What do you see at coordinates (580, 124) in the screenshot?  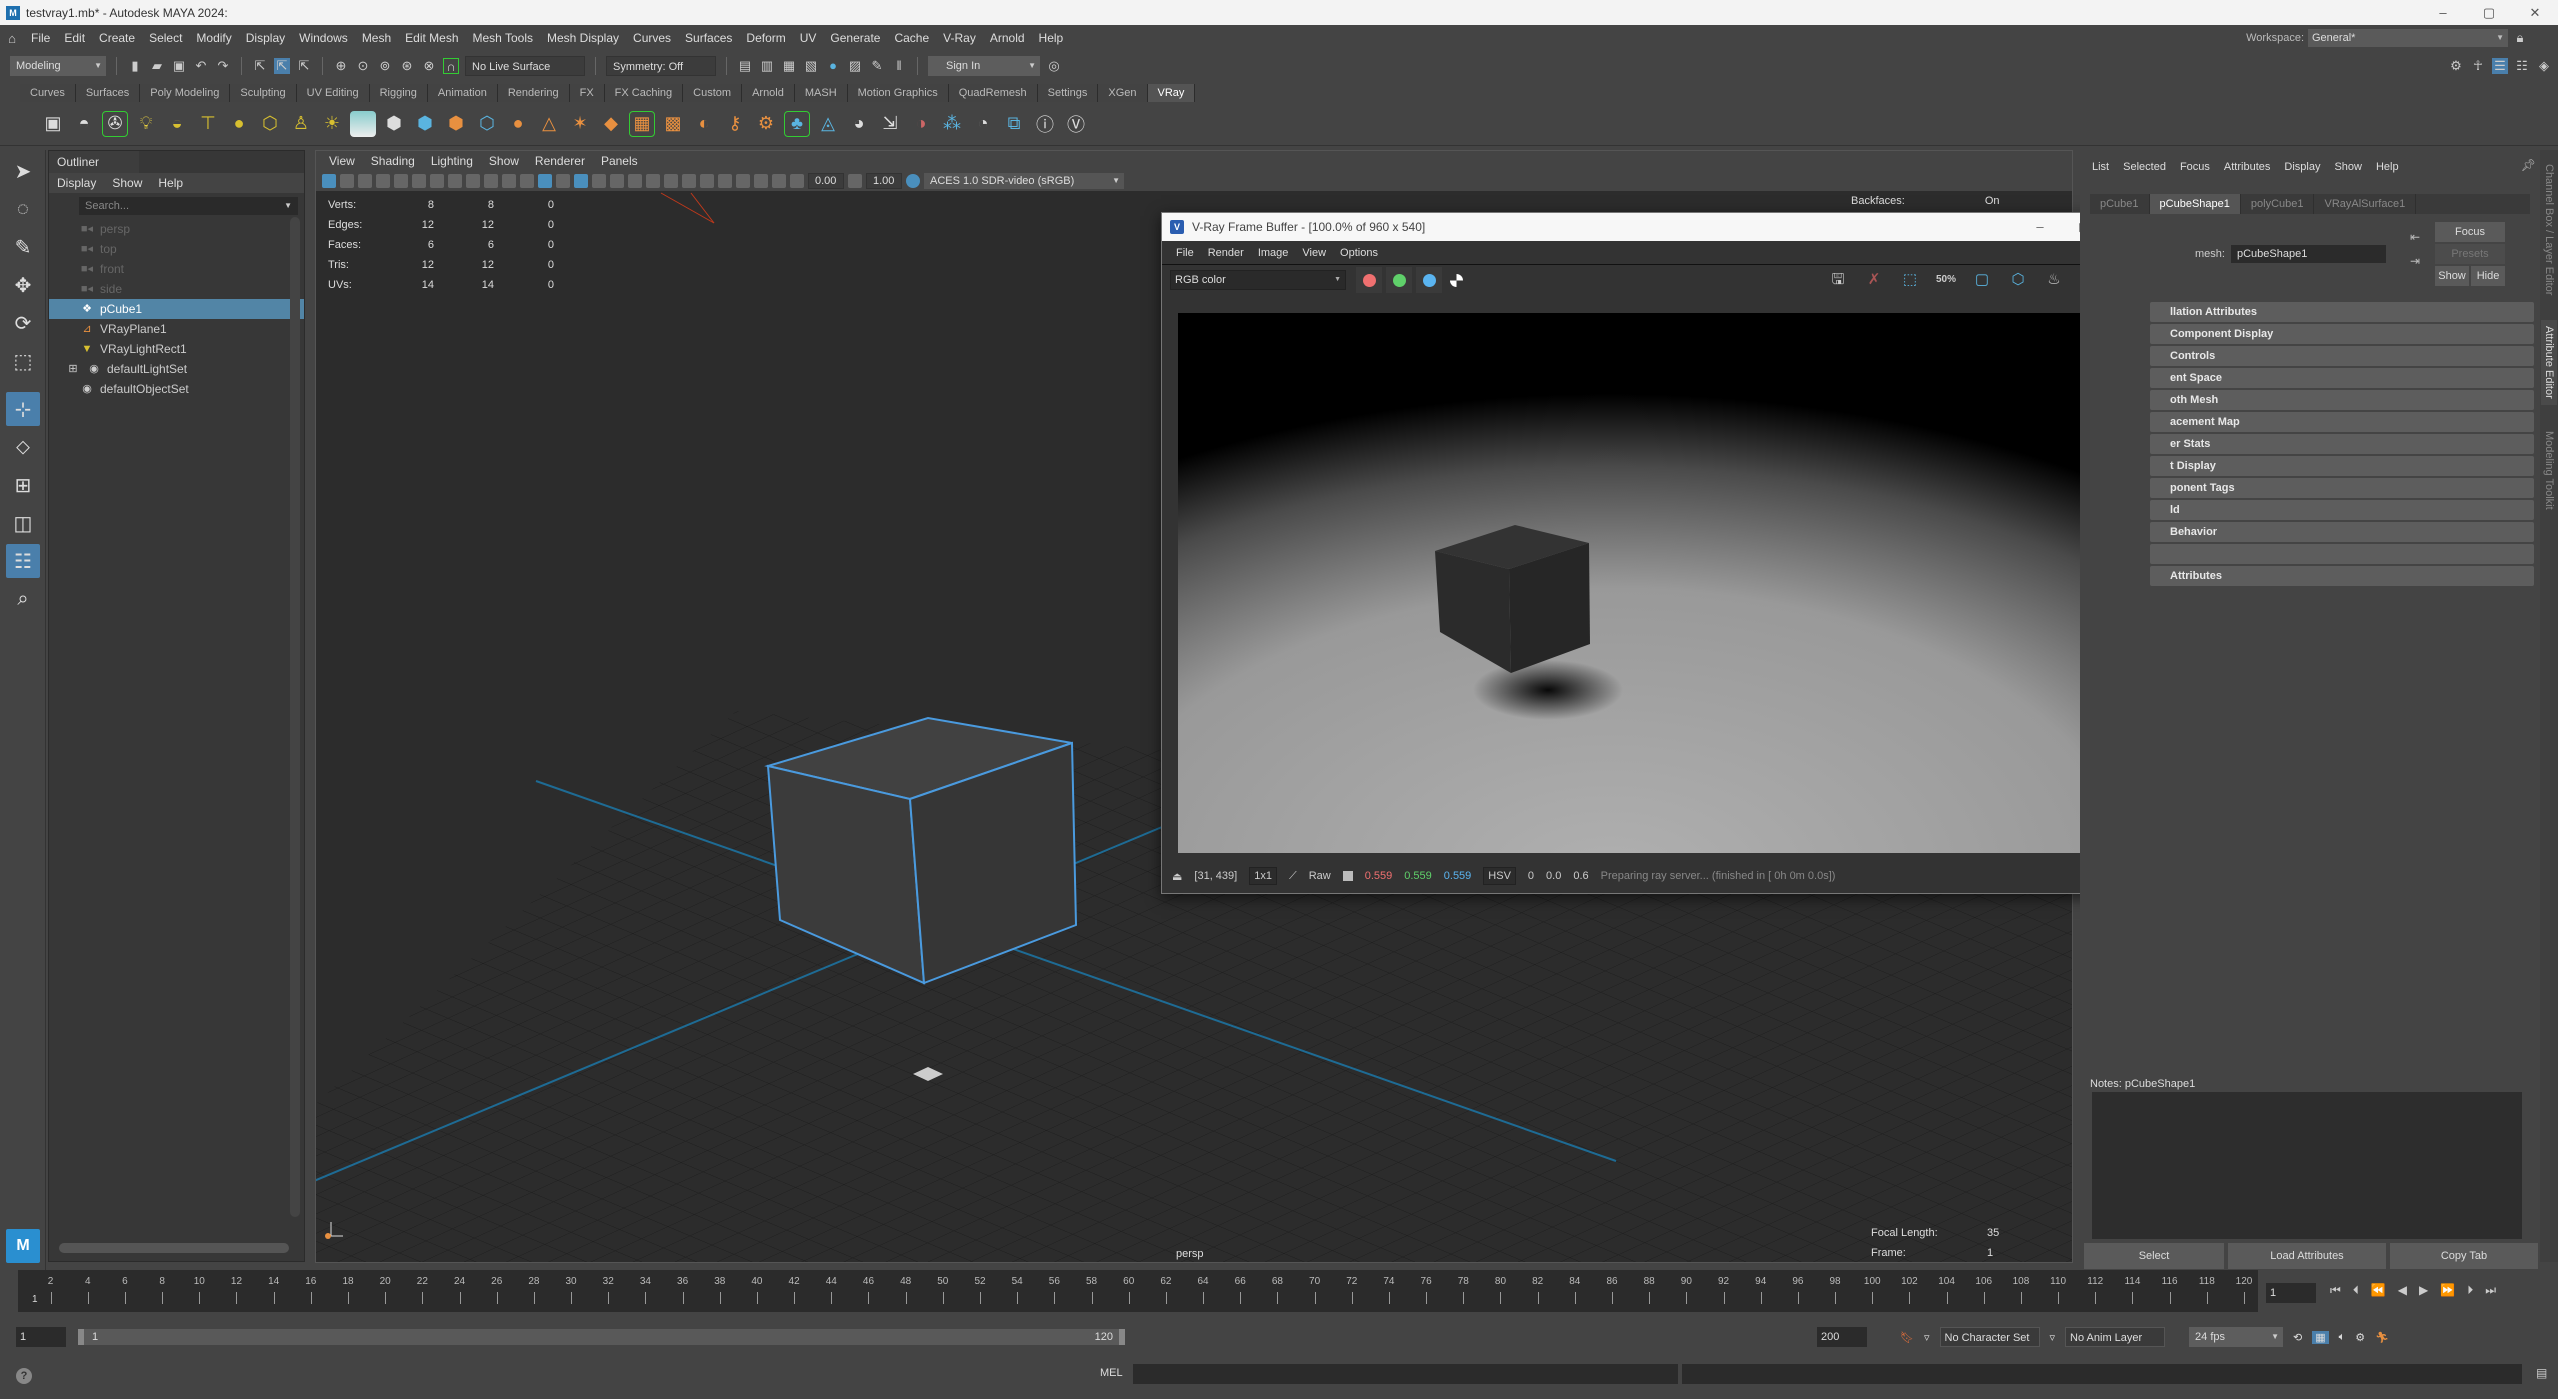 I see `vray-grass-icon: ✶` at bounding box center [580, 124].